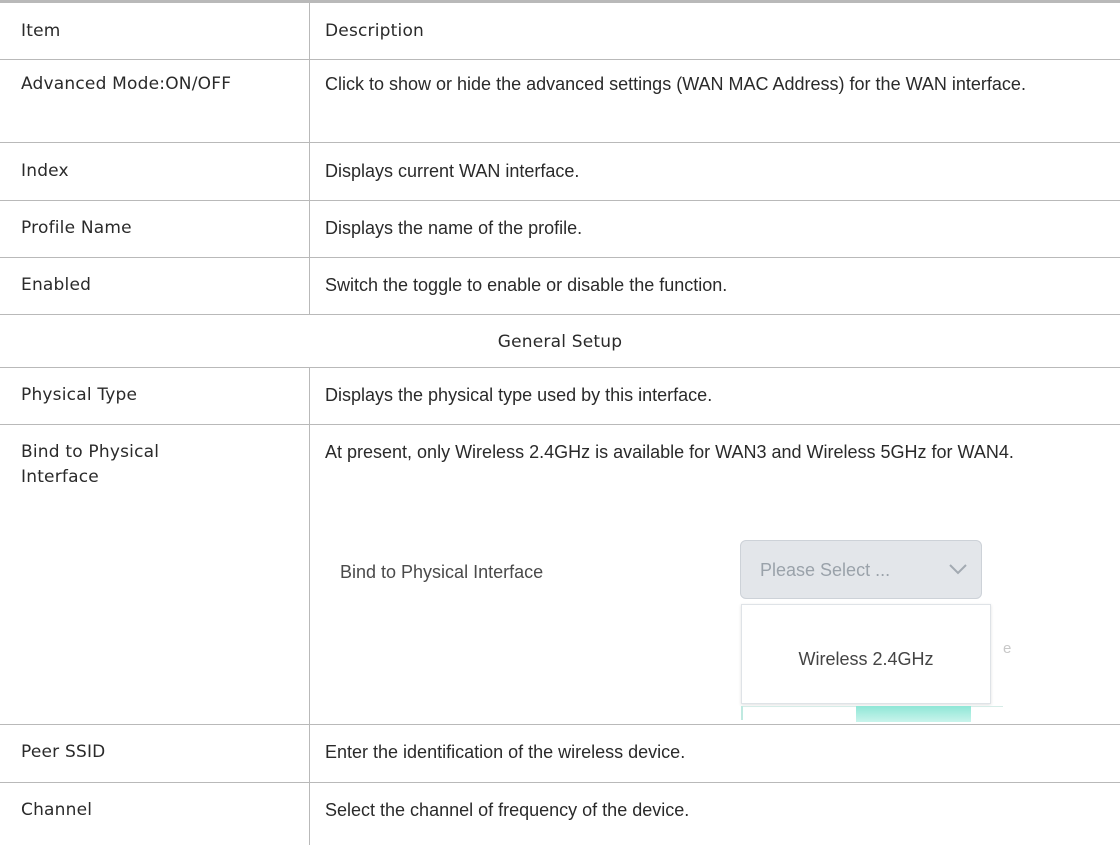 This screenshot has width=1120, height=845. I want to click on dropdown-option-wireless-24: Wireless 2.4GHz, so click(866, 659).